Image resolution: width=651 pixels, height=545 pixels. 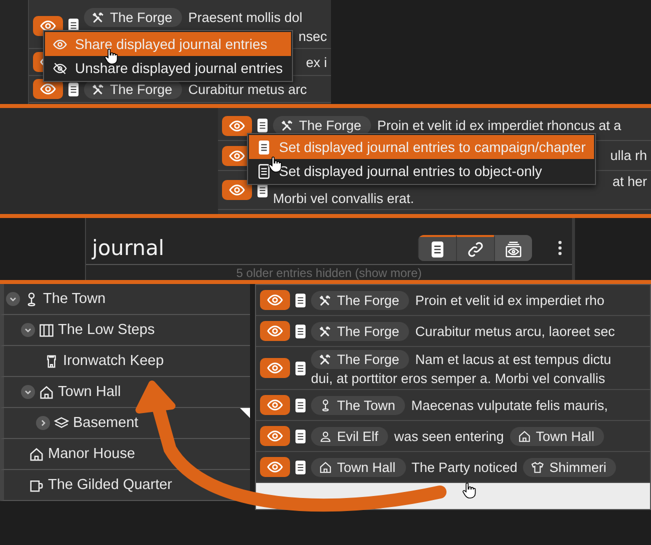 What do you see at coordinates (509, 300) in the screenshot?
I see `entry-text: Proin et velit id ex imperdiet rho` at bounding box center [509, 300].